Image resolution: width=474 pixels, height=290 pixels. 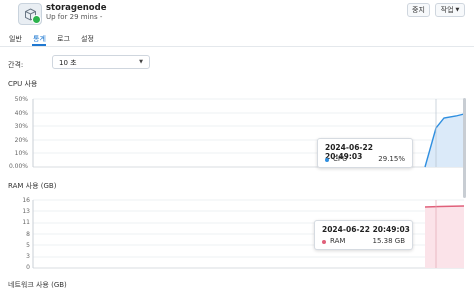 I want to click on ram-area-fill, so click(x=444, y=237).